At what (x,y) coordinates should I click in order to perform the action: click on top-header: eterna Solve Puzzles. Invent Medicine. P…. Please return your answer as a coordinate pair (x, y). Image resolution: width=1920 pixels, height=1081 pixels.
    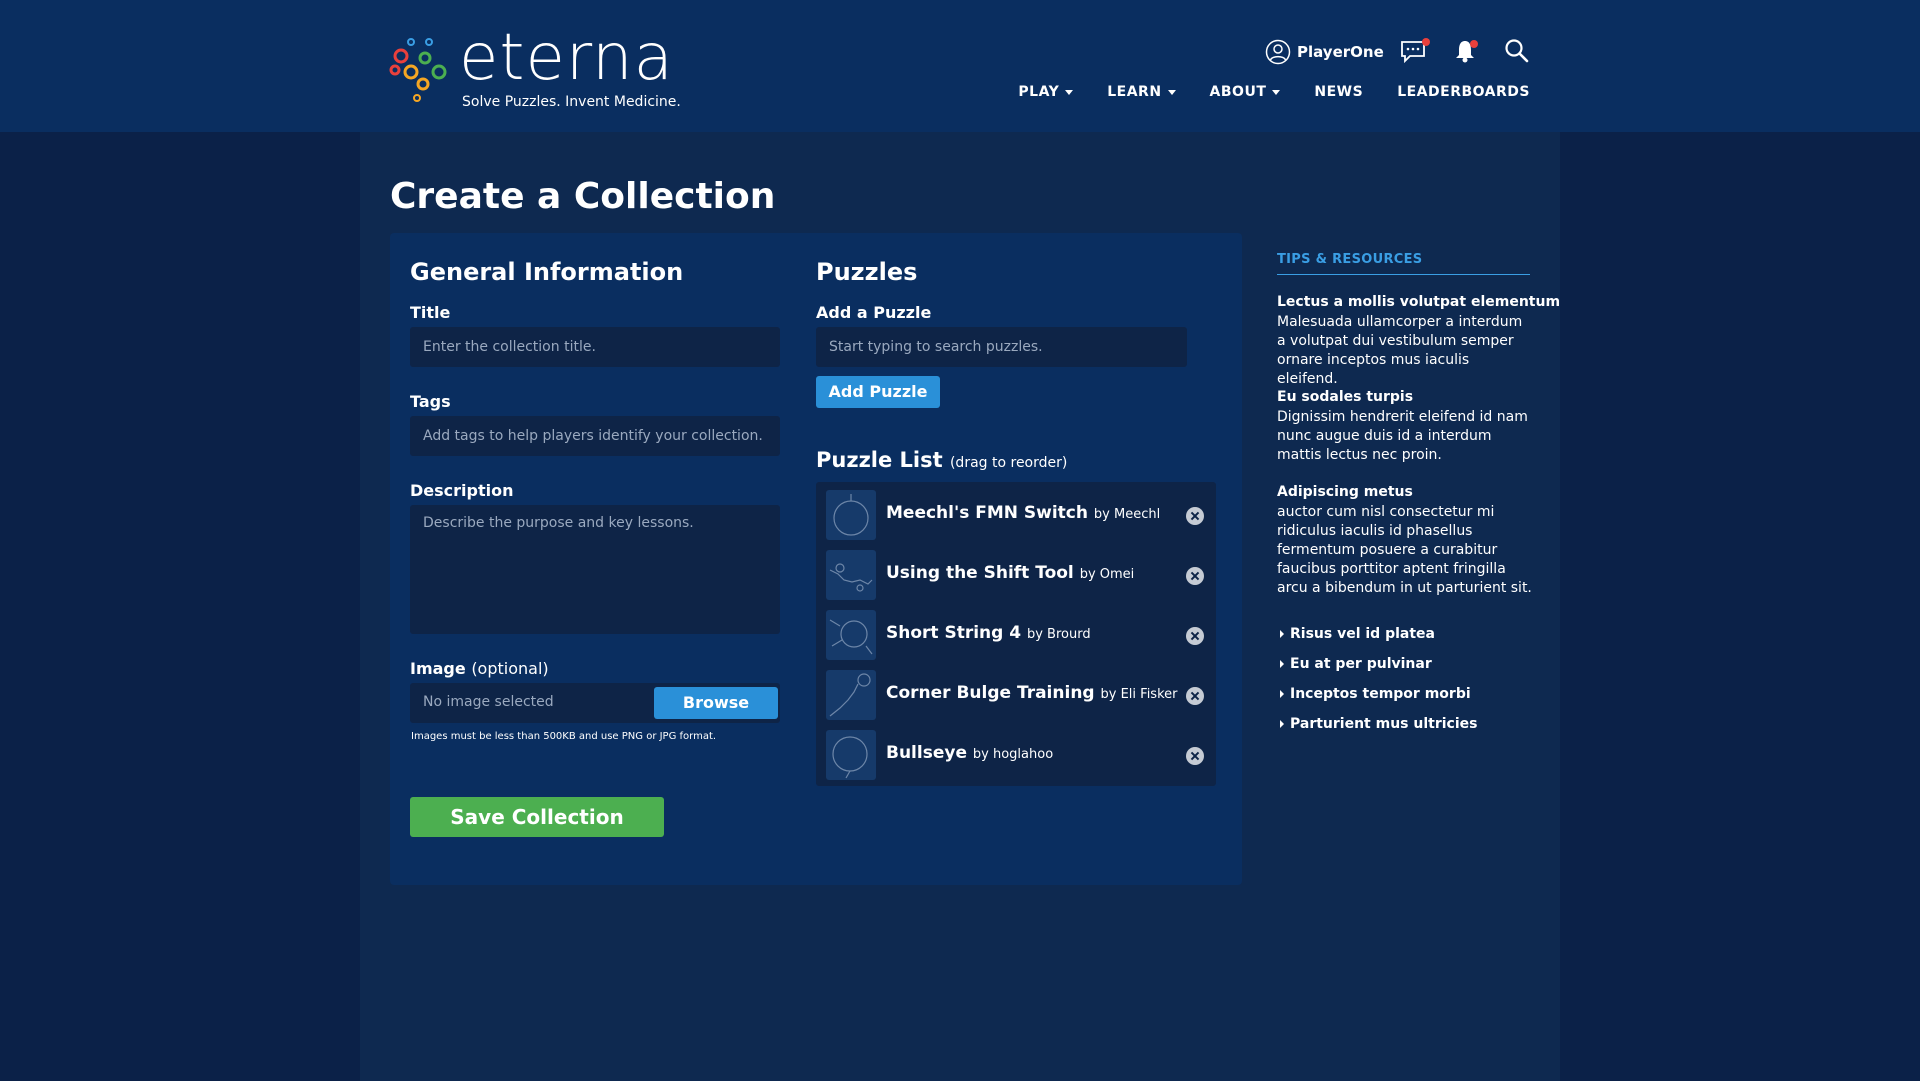
    Looking at the image, I should click on (960, 66).